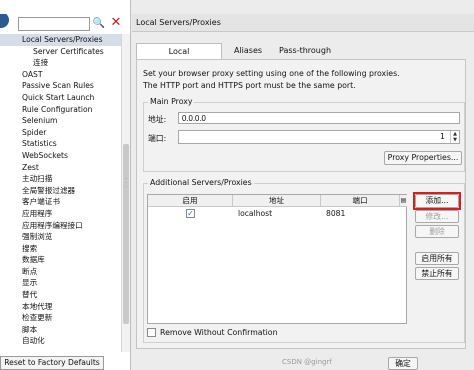 The image size is (474, 370). Describe the element at coordinates (60, 75) in the screenshot. I see `tree-item: OAST` at that location.